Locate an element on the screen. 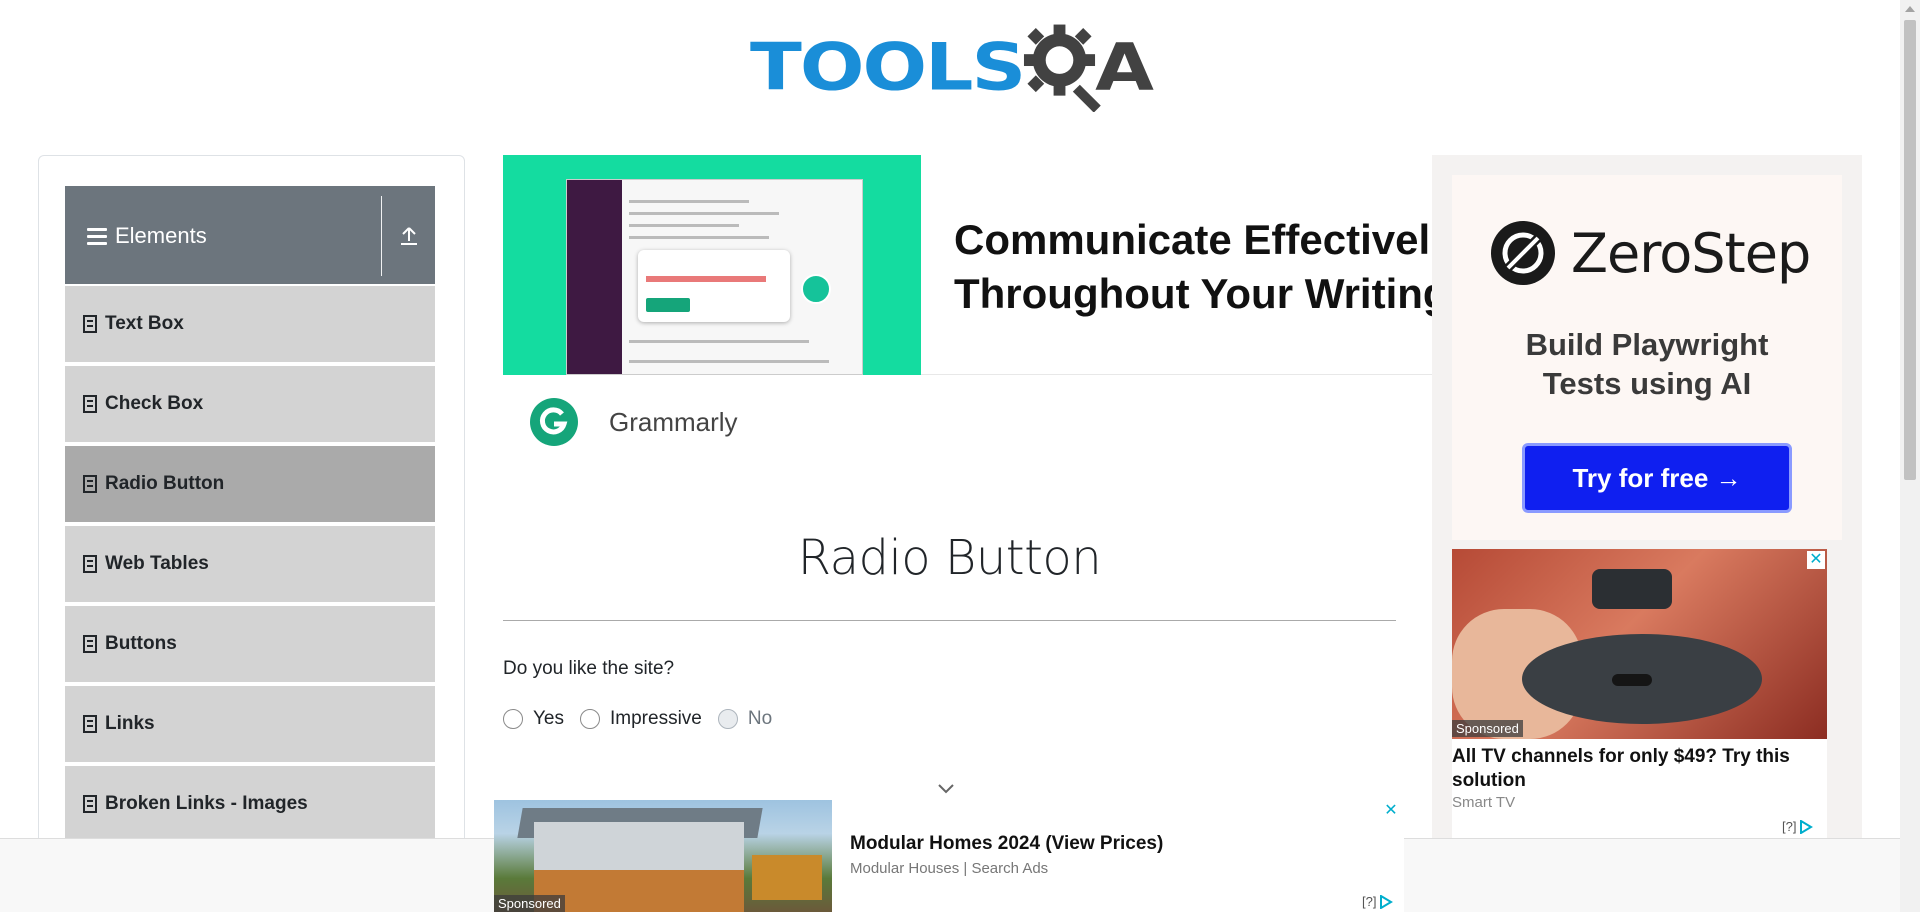 This screenshot has height=912, width=1920. sidebar-item-label: Links is located at coordinates (130, 723).